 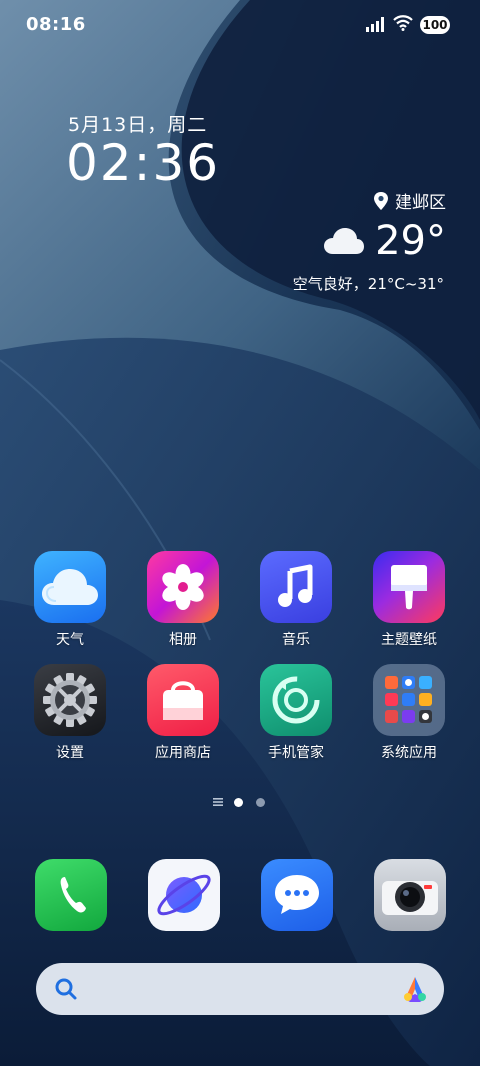 I want to click on weather-detail: 空气良好，21°C~31°, so click(x=368, y=284).